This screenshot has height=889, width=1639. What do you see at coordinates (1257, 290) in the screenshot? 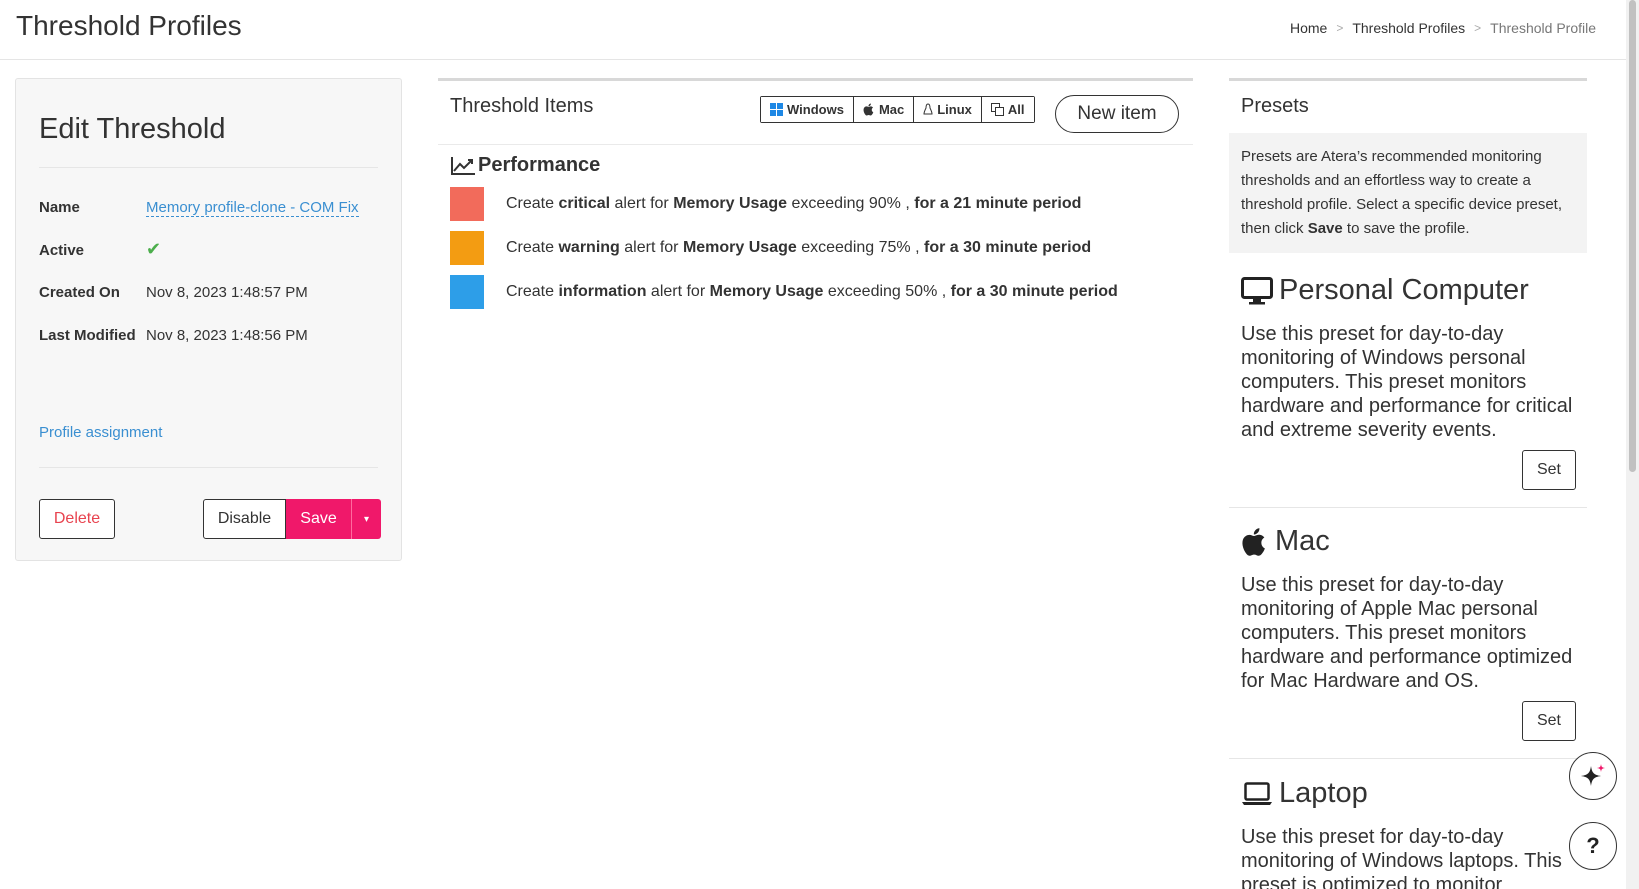
I see `monitor-icon` at bounding box center [1257, 290].